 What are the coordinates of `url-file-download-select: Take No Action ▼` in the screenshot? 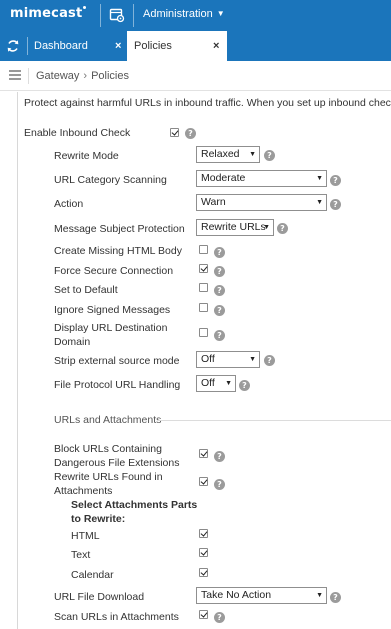 It's located at (261, 595).